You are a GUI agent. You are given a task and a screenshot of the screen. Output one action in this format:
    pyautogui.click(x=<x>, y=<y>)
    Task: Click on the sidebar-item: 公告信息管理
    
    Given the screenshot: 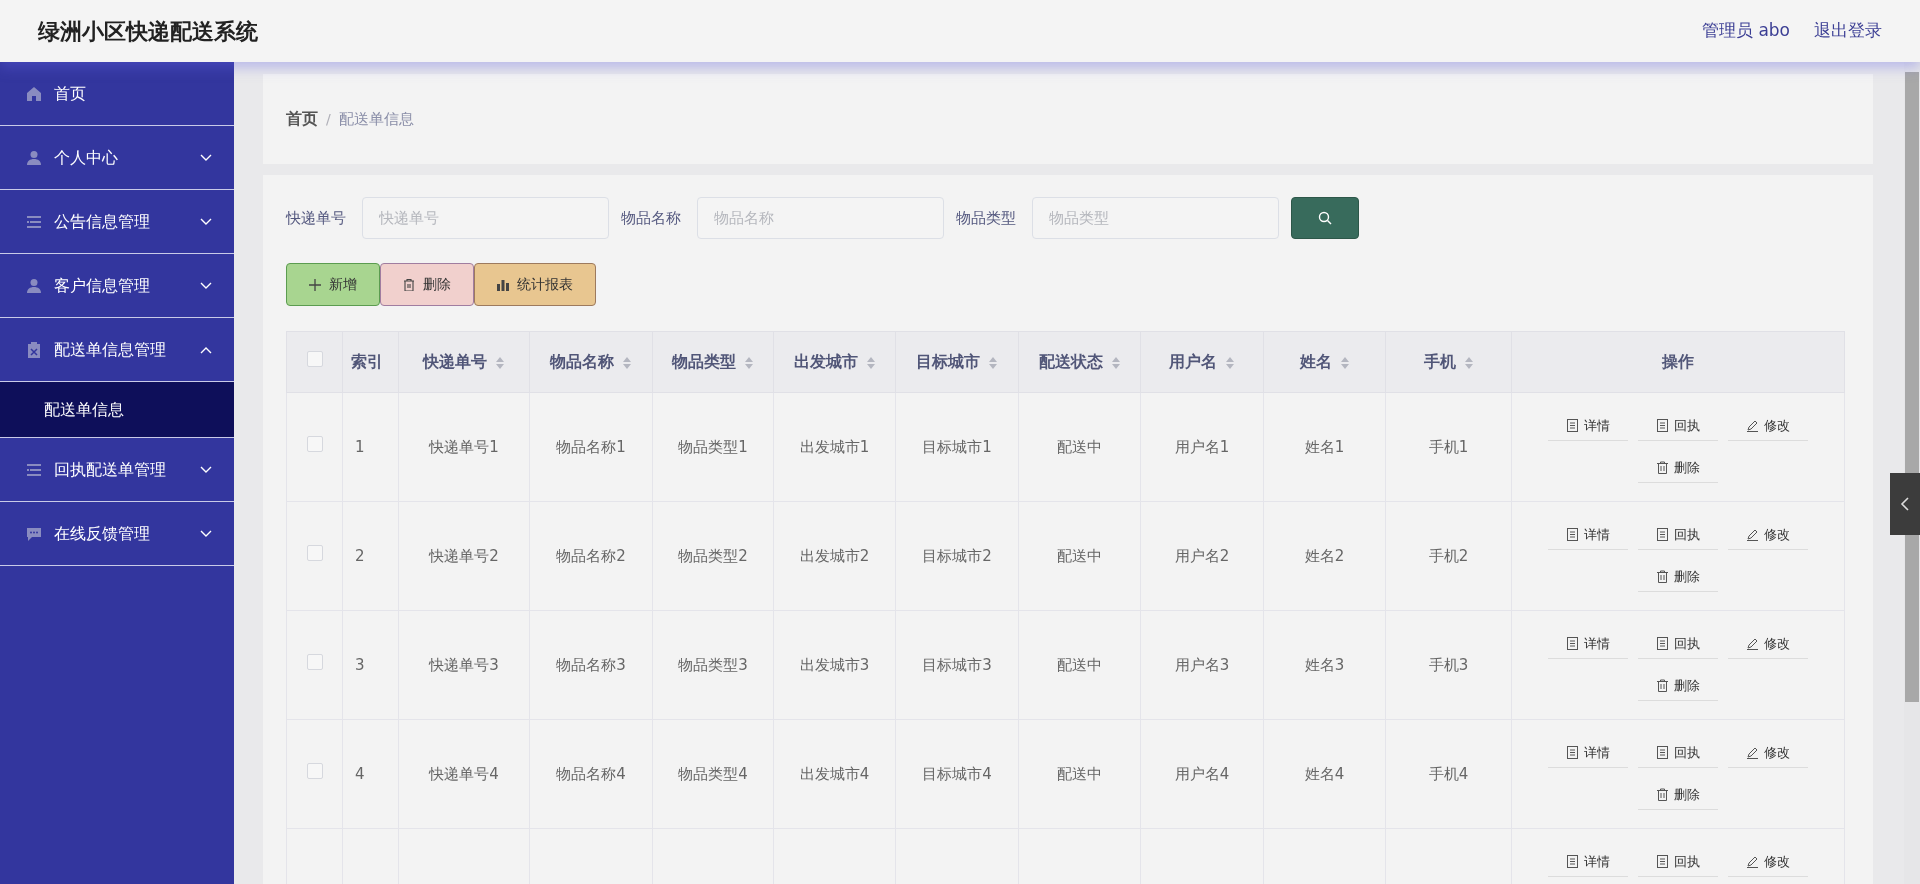 What is the action you would take?
    pyautogui.click(x=117, y=222)
    